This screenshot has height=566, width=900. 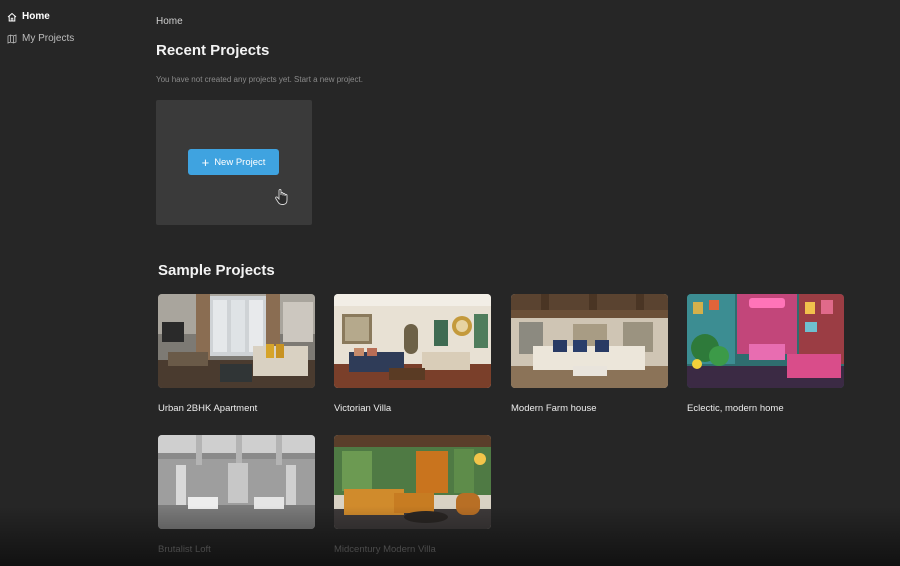 What do you see at coordinates (213, 50) in the screenshot?
I see `recent-projects-title: Recent Projects` at bounding box center [213, 50].